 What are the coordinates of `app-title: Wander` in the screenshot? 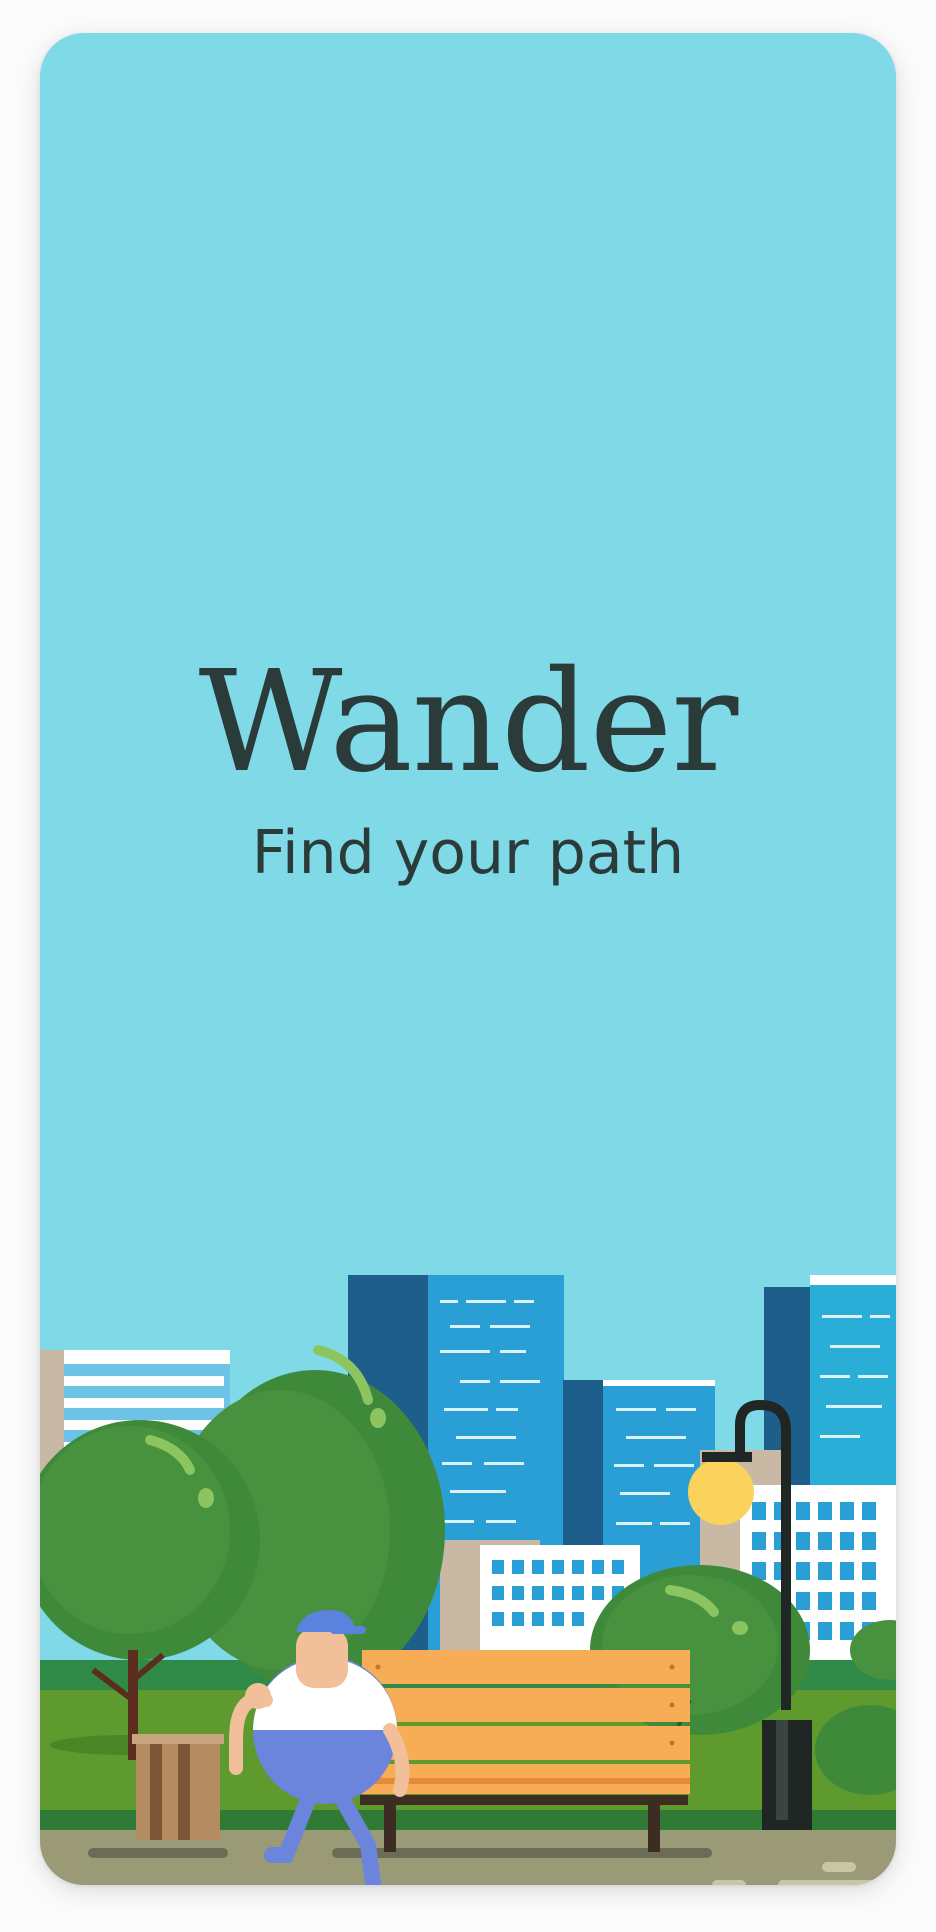 It's located at (468, 722).